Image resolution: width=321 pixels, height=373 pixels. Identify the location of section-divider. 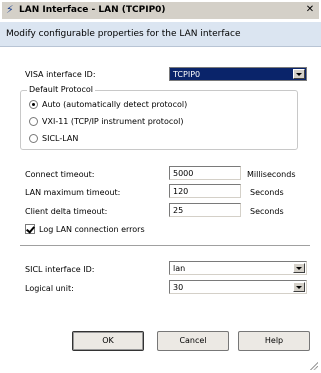
(165, 246).